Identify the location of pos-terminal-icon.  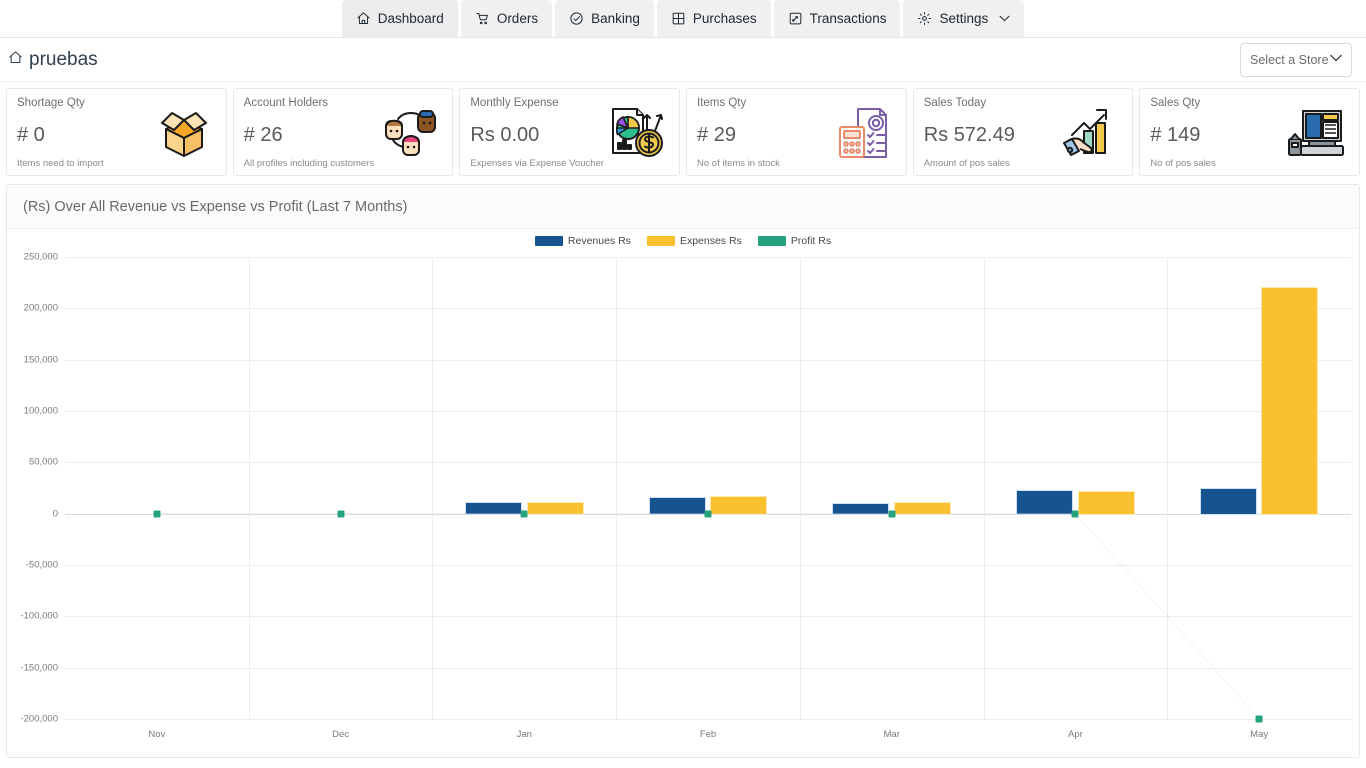
(1314, 133).